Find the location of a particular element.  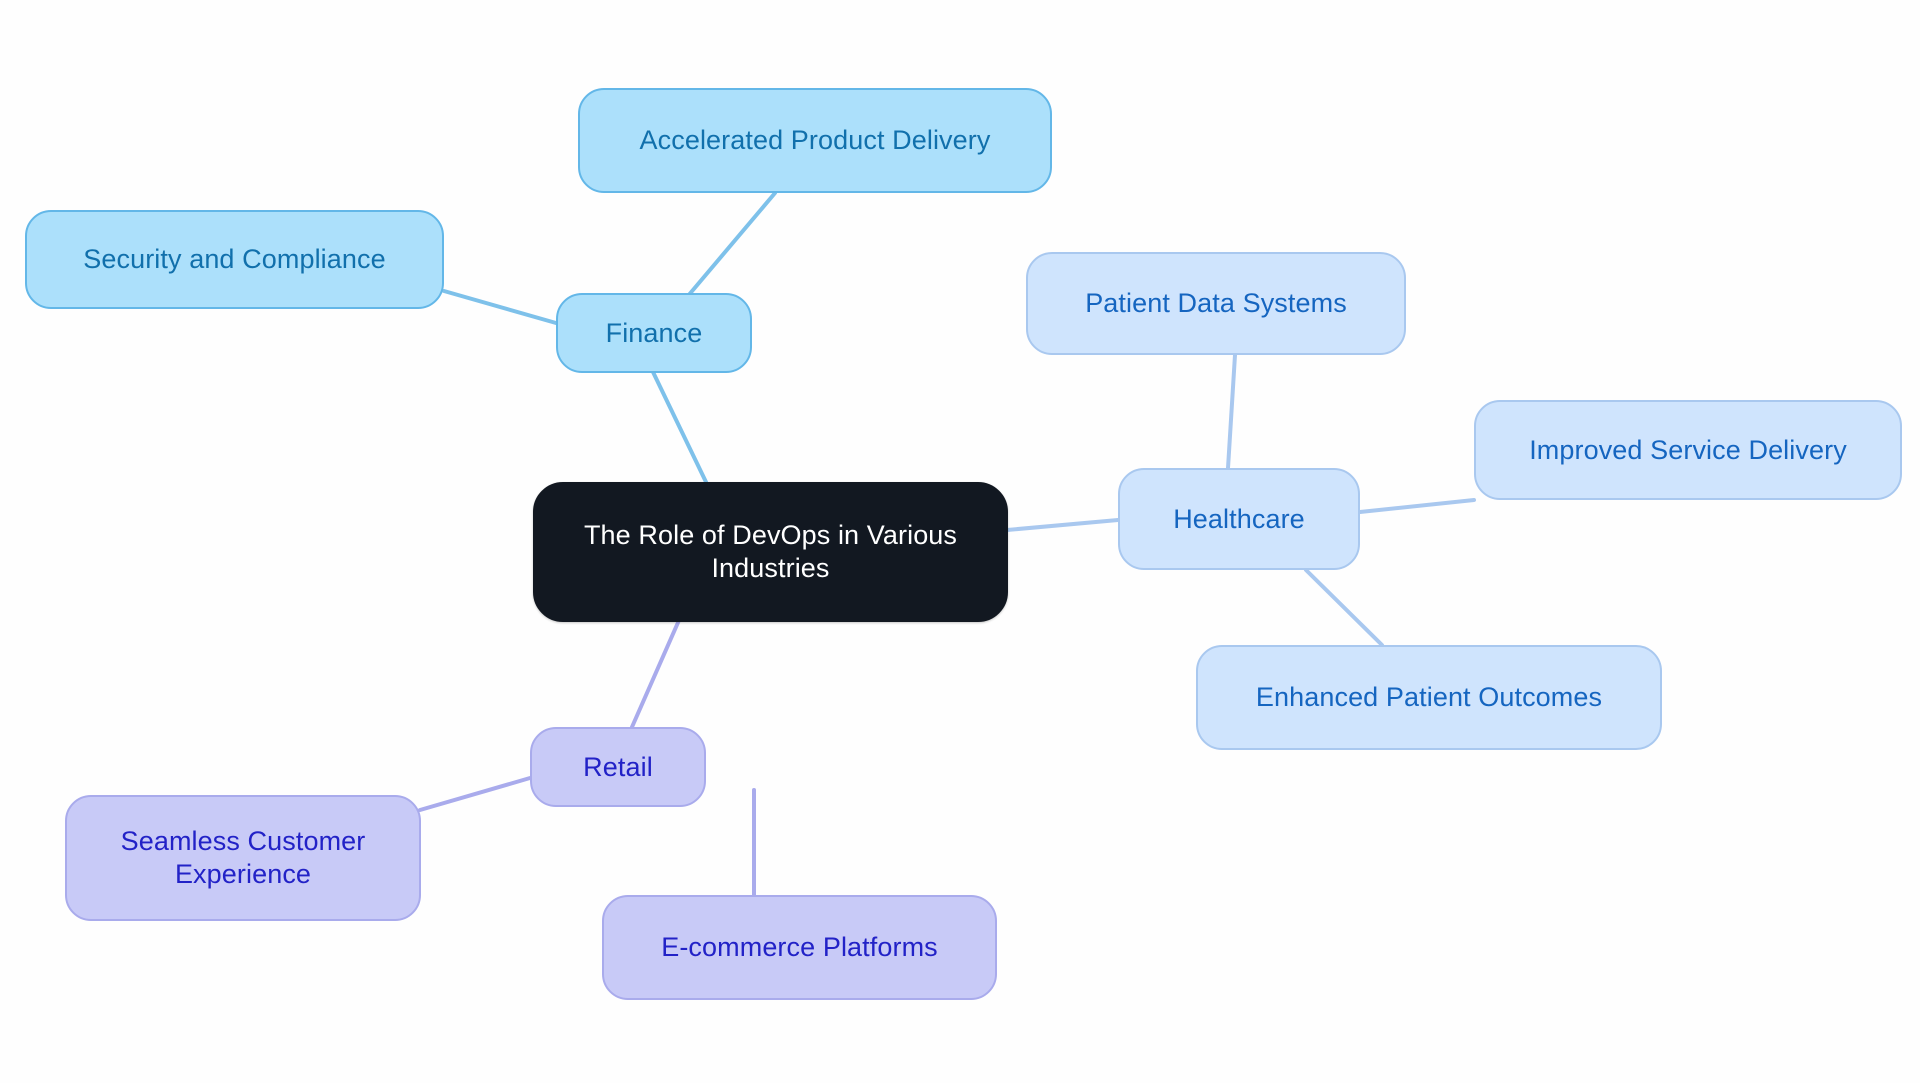

node-root: The Role of DevOps in Various Industries is located at coordinates (770, 552).